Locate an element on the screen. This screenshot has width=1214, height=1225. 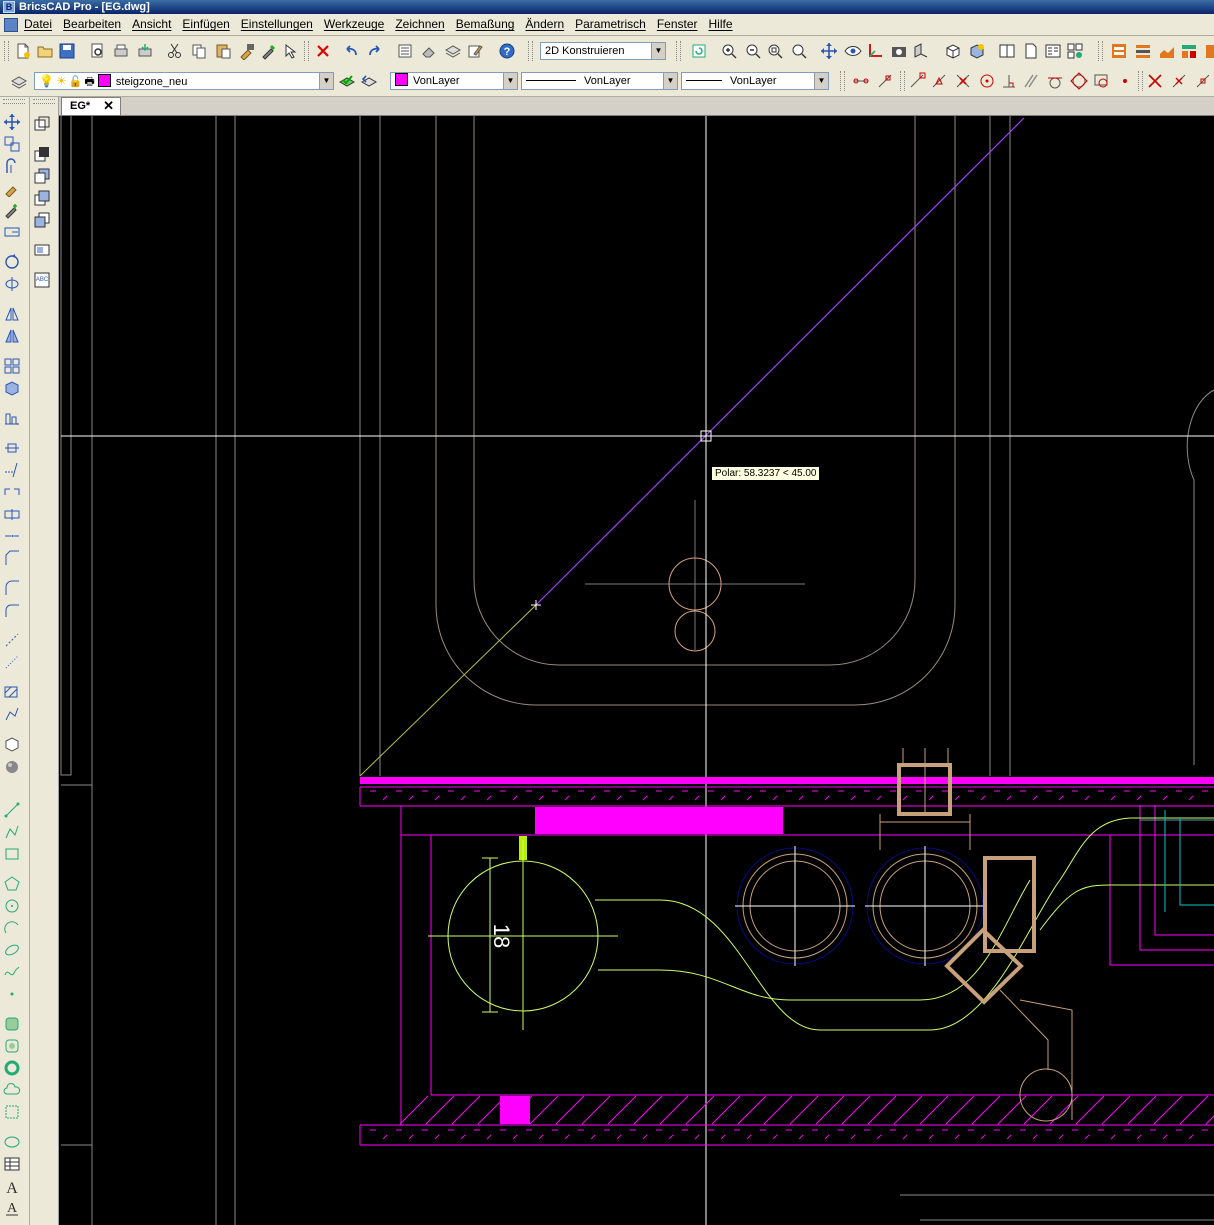
menu-parametrisch: Parametrisch is located at coordinates (613, 24).